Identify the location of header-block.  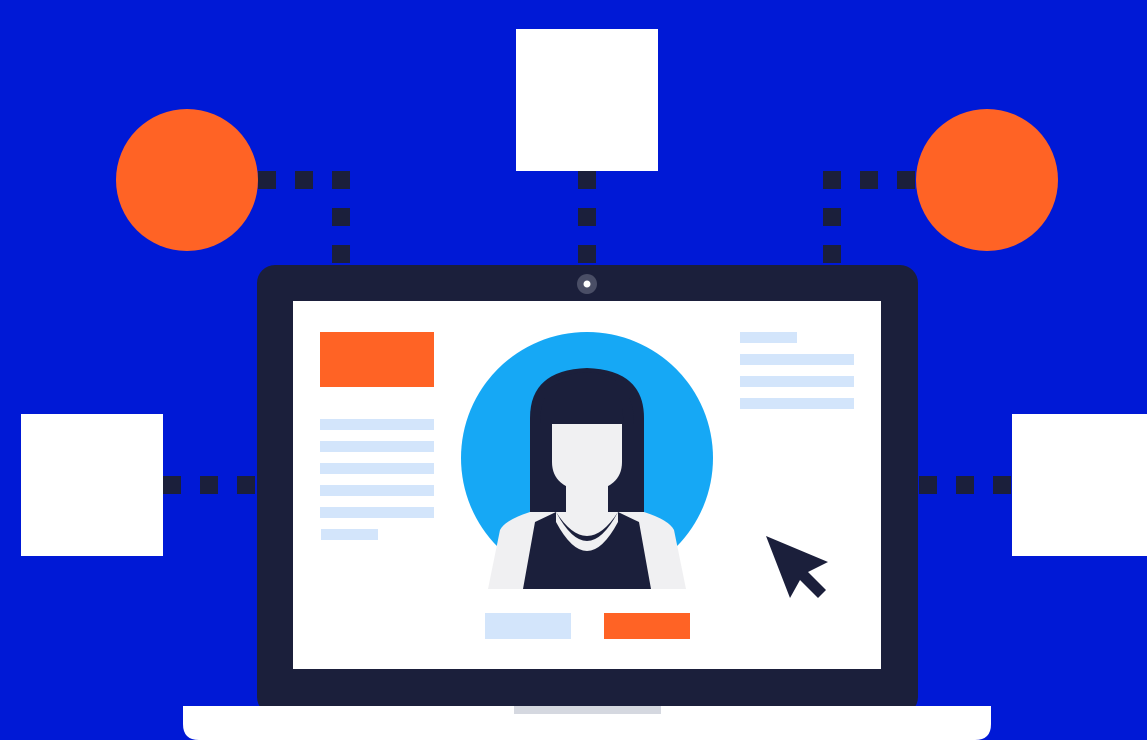
(377, 359).